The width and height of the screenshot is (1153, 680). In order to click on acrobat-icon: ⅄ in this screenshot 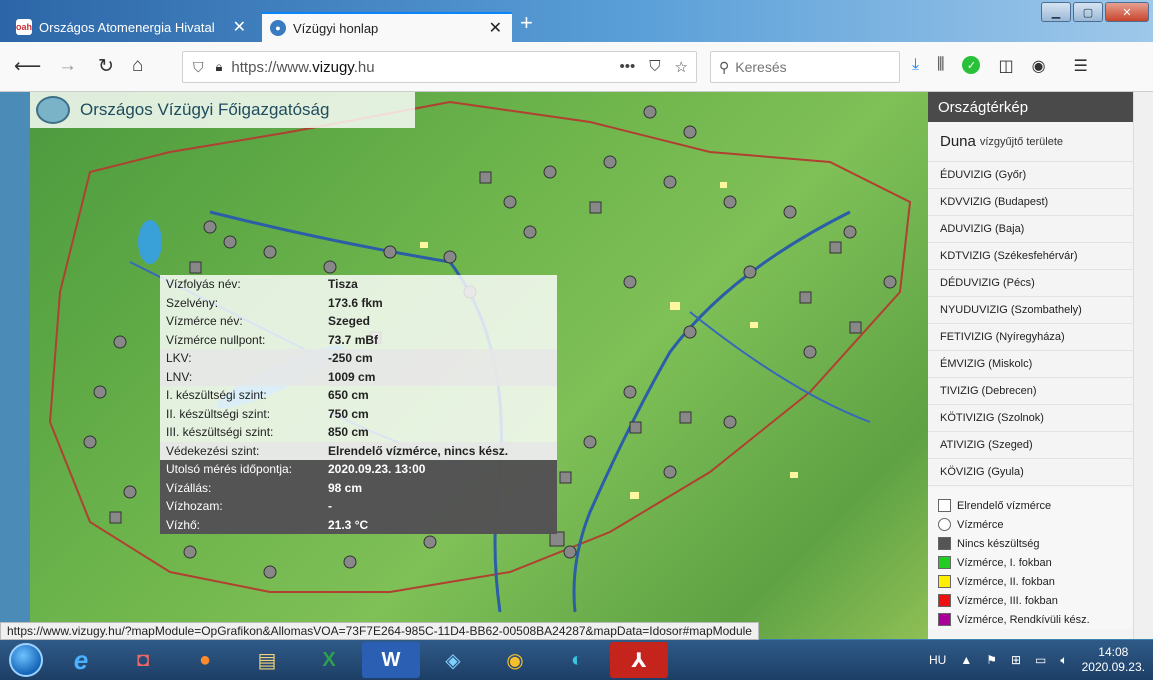, I will do `click(639, 660)`.